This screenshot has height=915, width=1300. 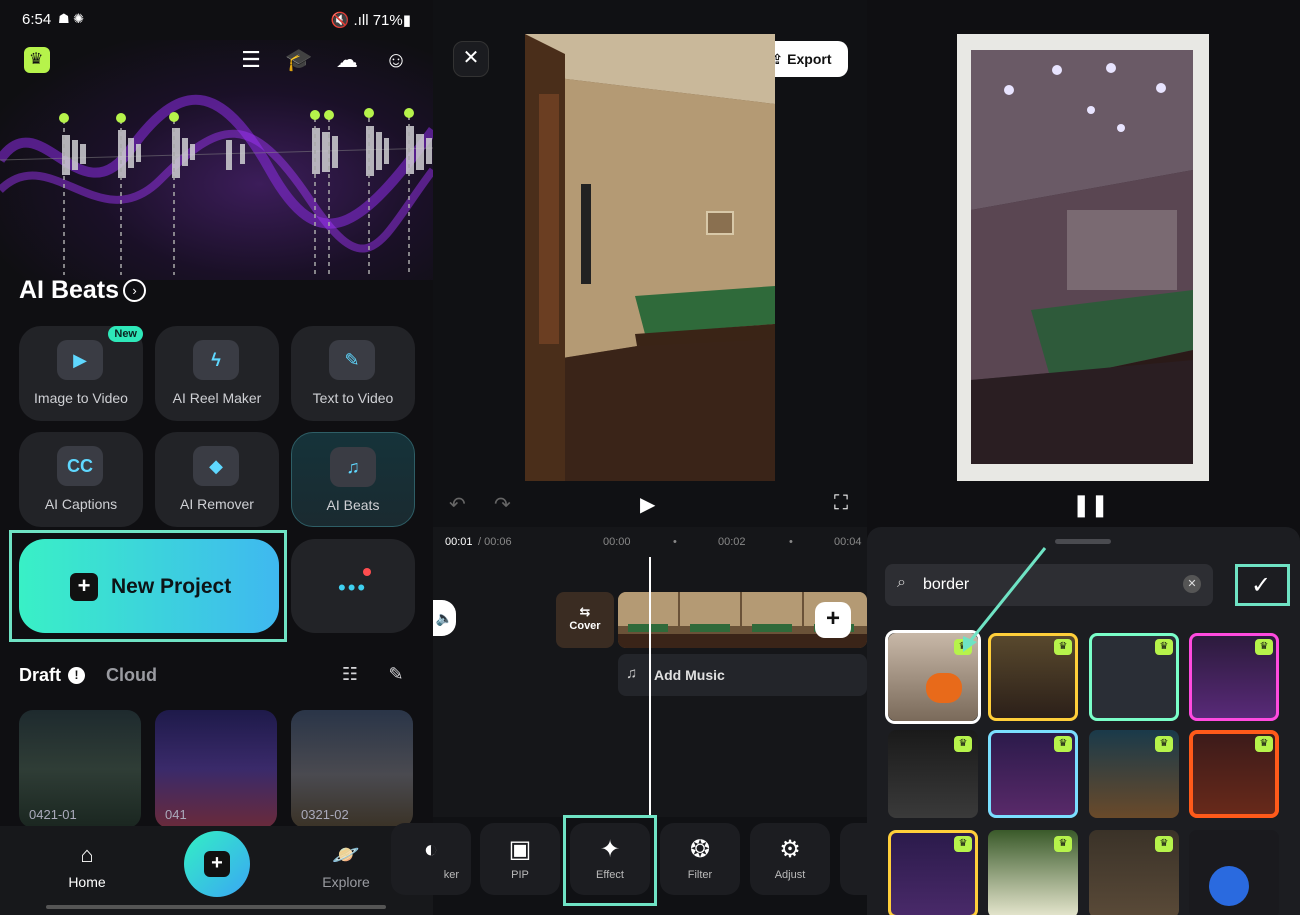 I want to click on tile-image-to-video: ▶ Image to Video New, so click(x=81, y=373).